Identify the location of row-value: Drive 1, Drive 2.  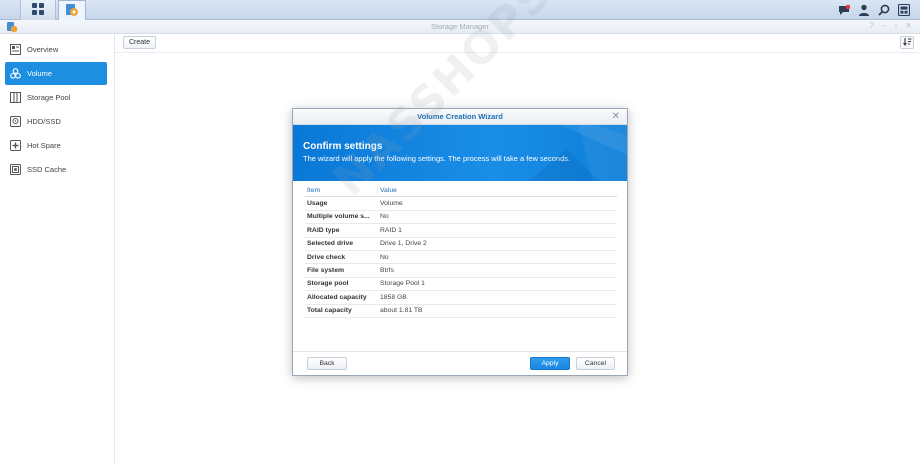
(403, 244).